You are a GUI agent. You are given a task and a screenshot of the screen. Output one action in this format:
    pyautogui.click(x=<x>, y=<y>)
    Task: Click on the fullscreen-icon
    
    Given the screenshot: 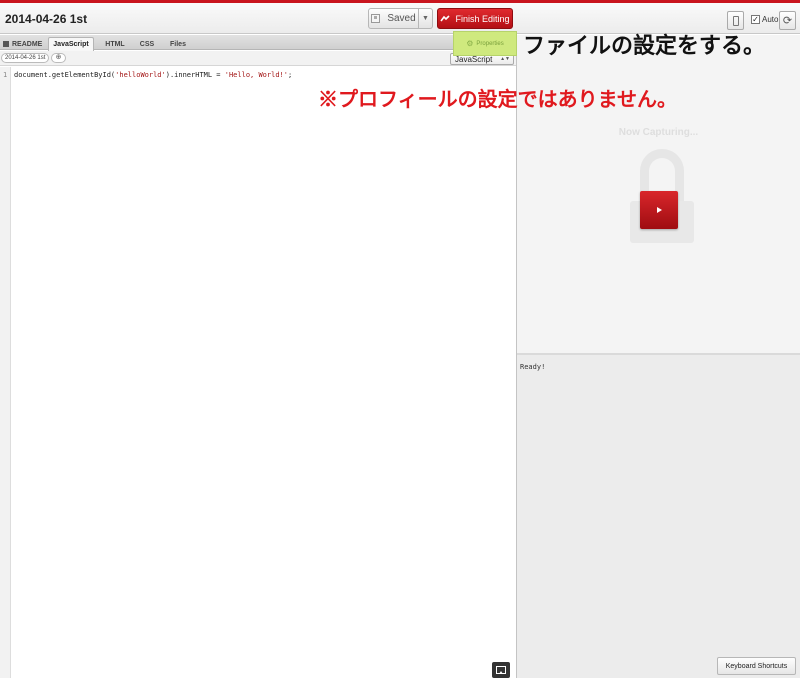 What is the action you would take?
    pyautogui.click(x=501, y=670)
    